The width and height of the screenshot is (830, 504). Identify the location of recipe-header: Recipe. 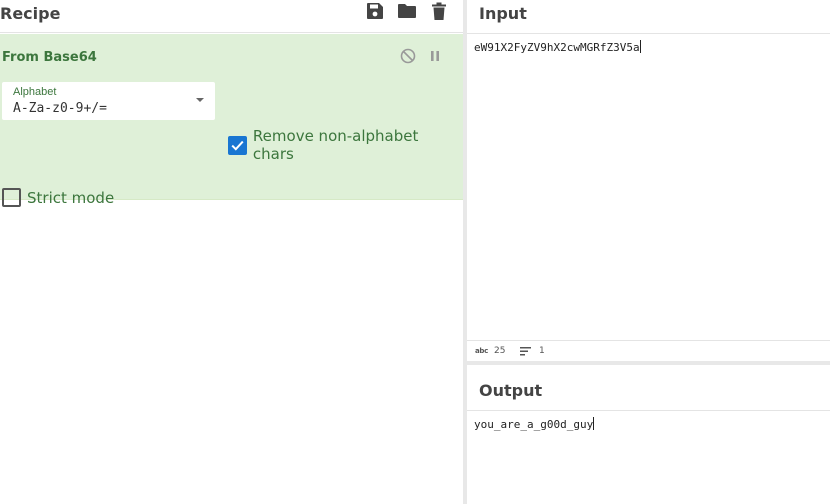
(231, 16).